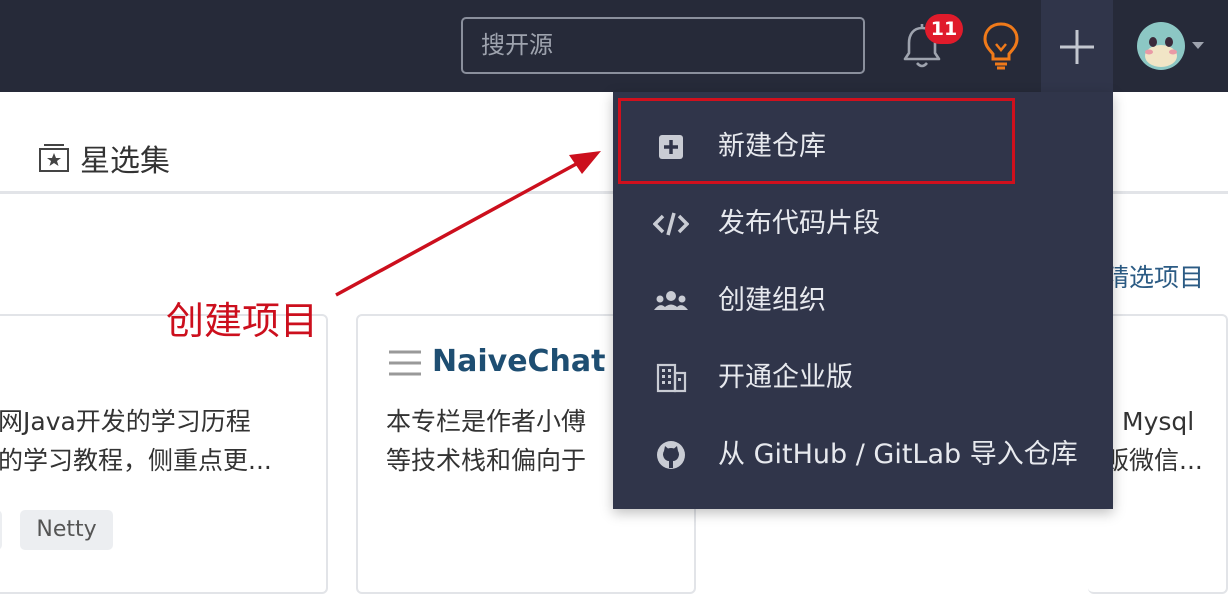  I want to click on annotation-label: 创建项目, so click(242, 321).